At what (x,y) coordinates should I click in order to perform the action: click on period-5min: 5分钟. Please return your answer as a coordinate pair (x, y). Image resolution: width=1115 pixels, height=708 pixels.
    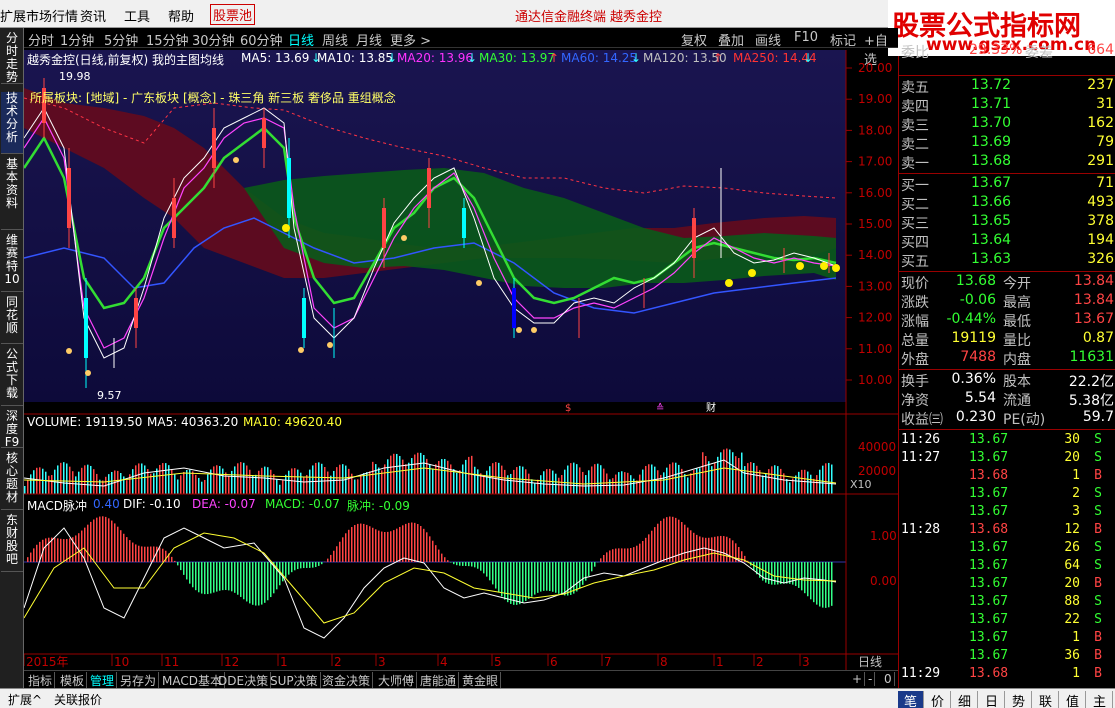
    Looking at the image, I should click on (121, 39).